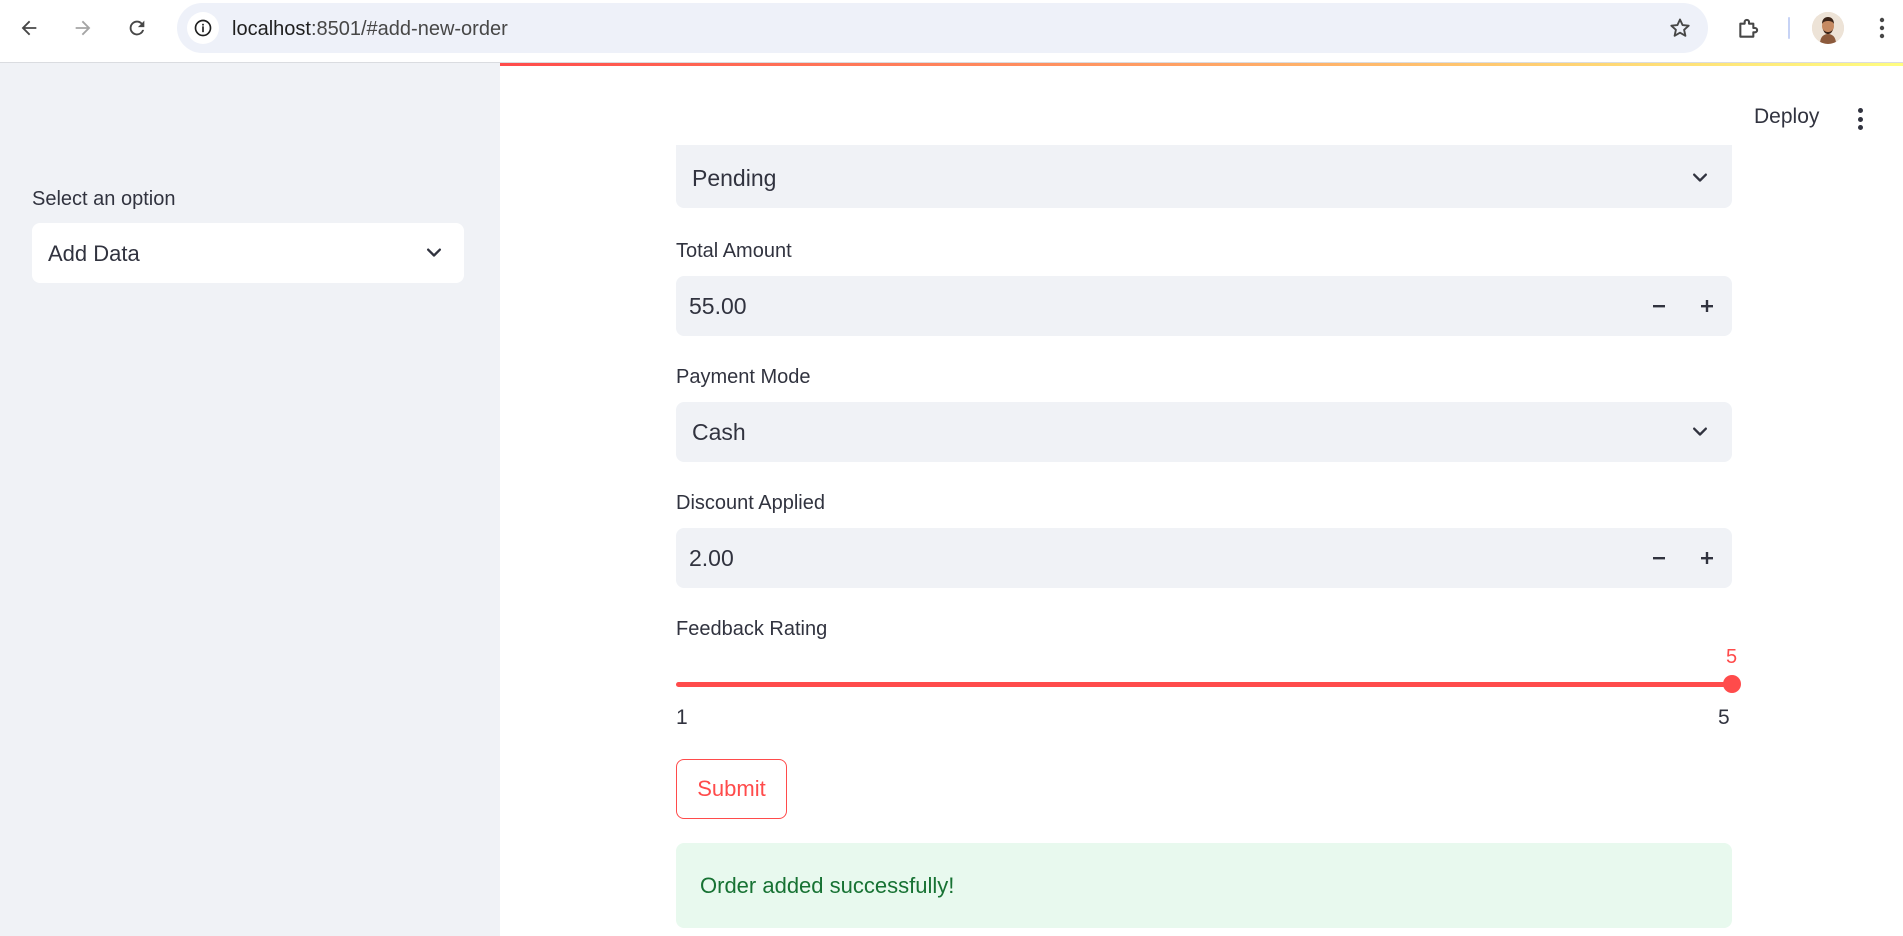 The height and width of the screenshot is (936, 1903). I want to click on total-amount-decrement-button, so click(1659, 306).